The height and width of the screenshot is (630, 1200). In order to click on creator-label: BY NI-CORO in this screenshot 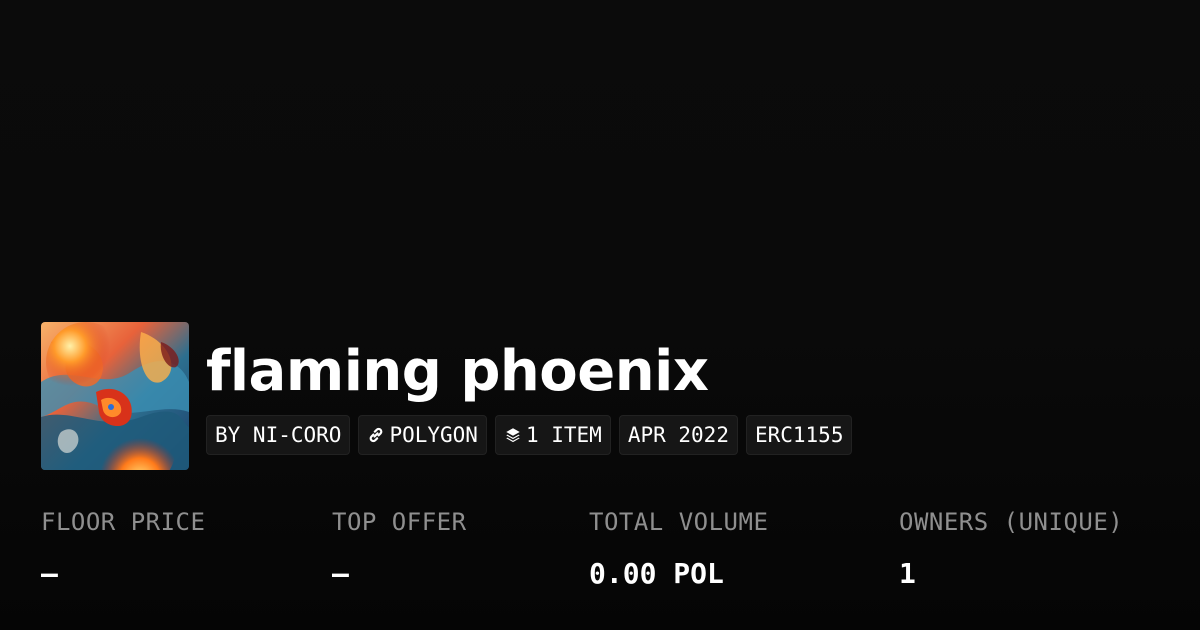, I will do `click(278, 435)`.